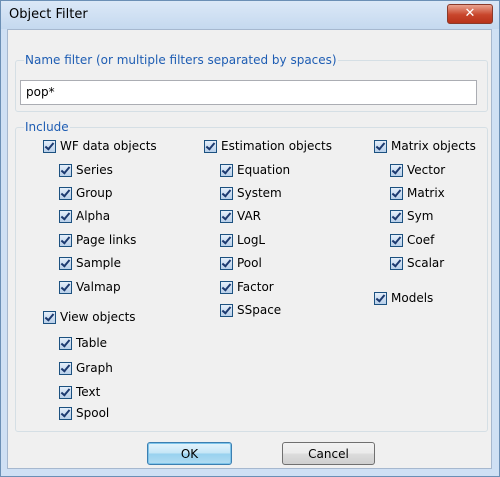  I want to click on close-icon: ✕, so click(470, 13).